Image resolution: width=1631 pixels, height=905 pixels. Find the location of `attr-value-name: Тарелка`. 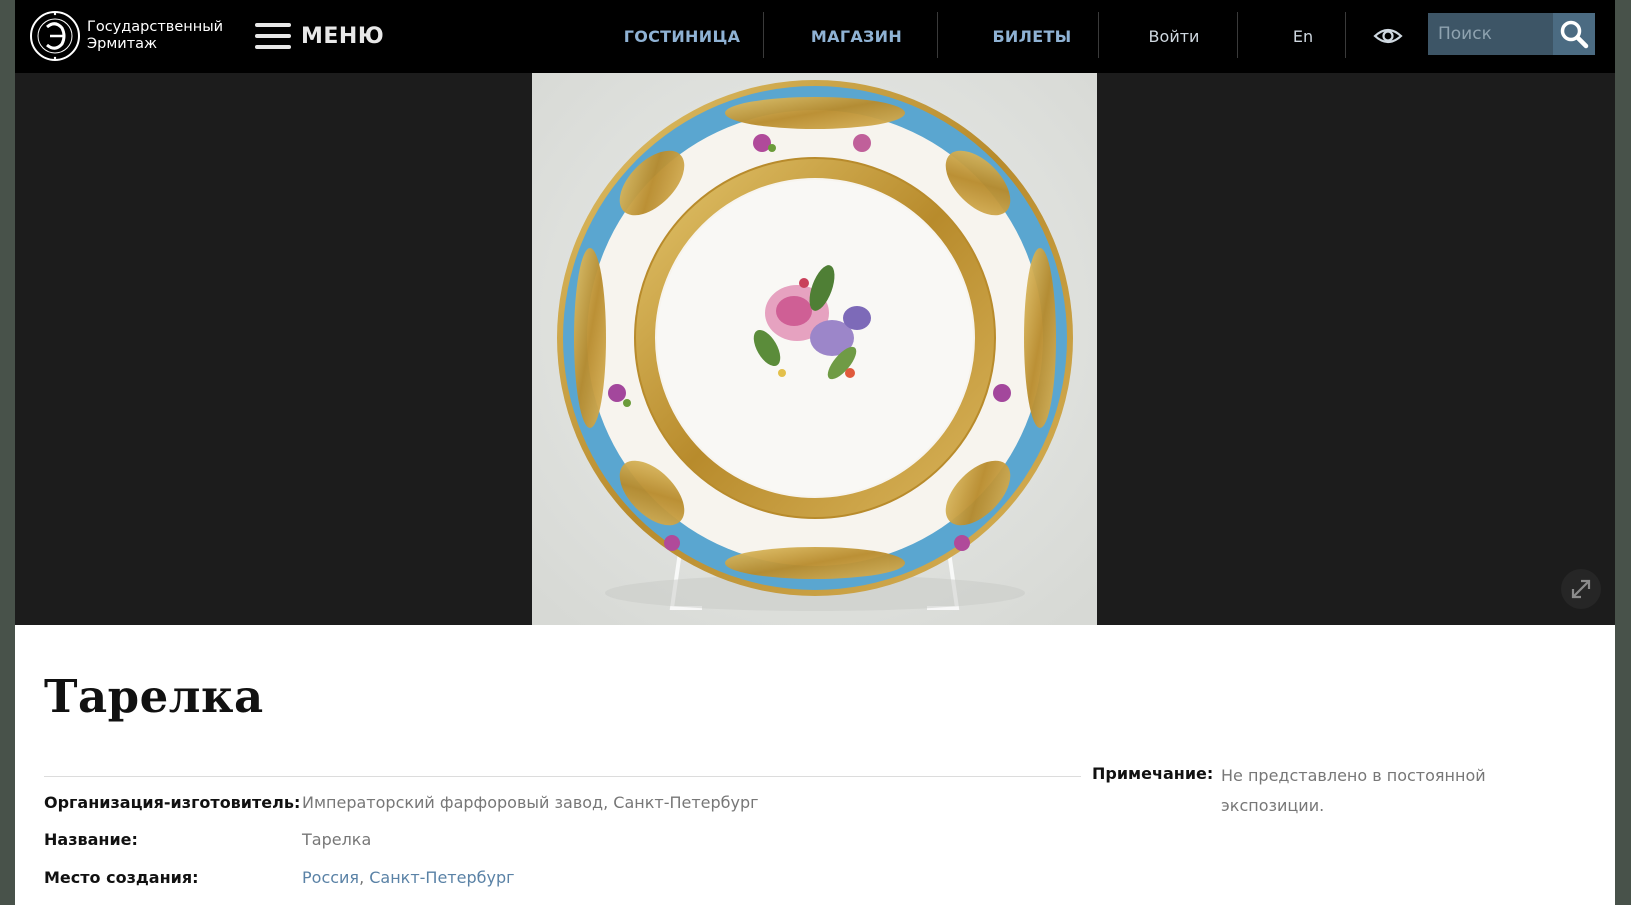

attr-value-name: Тарелка is located at coordinates (337, 839).